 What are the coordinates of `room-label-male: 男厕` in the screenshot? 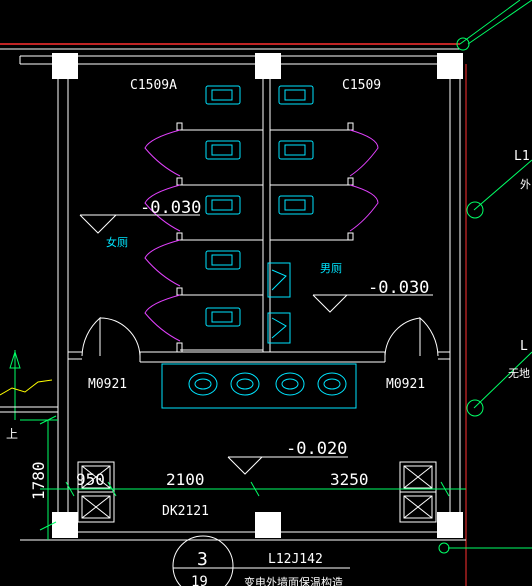 It's located at (331, 268).